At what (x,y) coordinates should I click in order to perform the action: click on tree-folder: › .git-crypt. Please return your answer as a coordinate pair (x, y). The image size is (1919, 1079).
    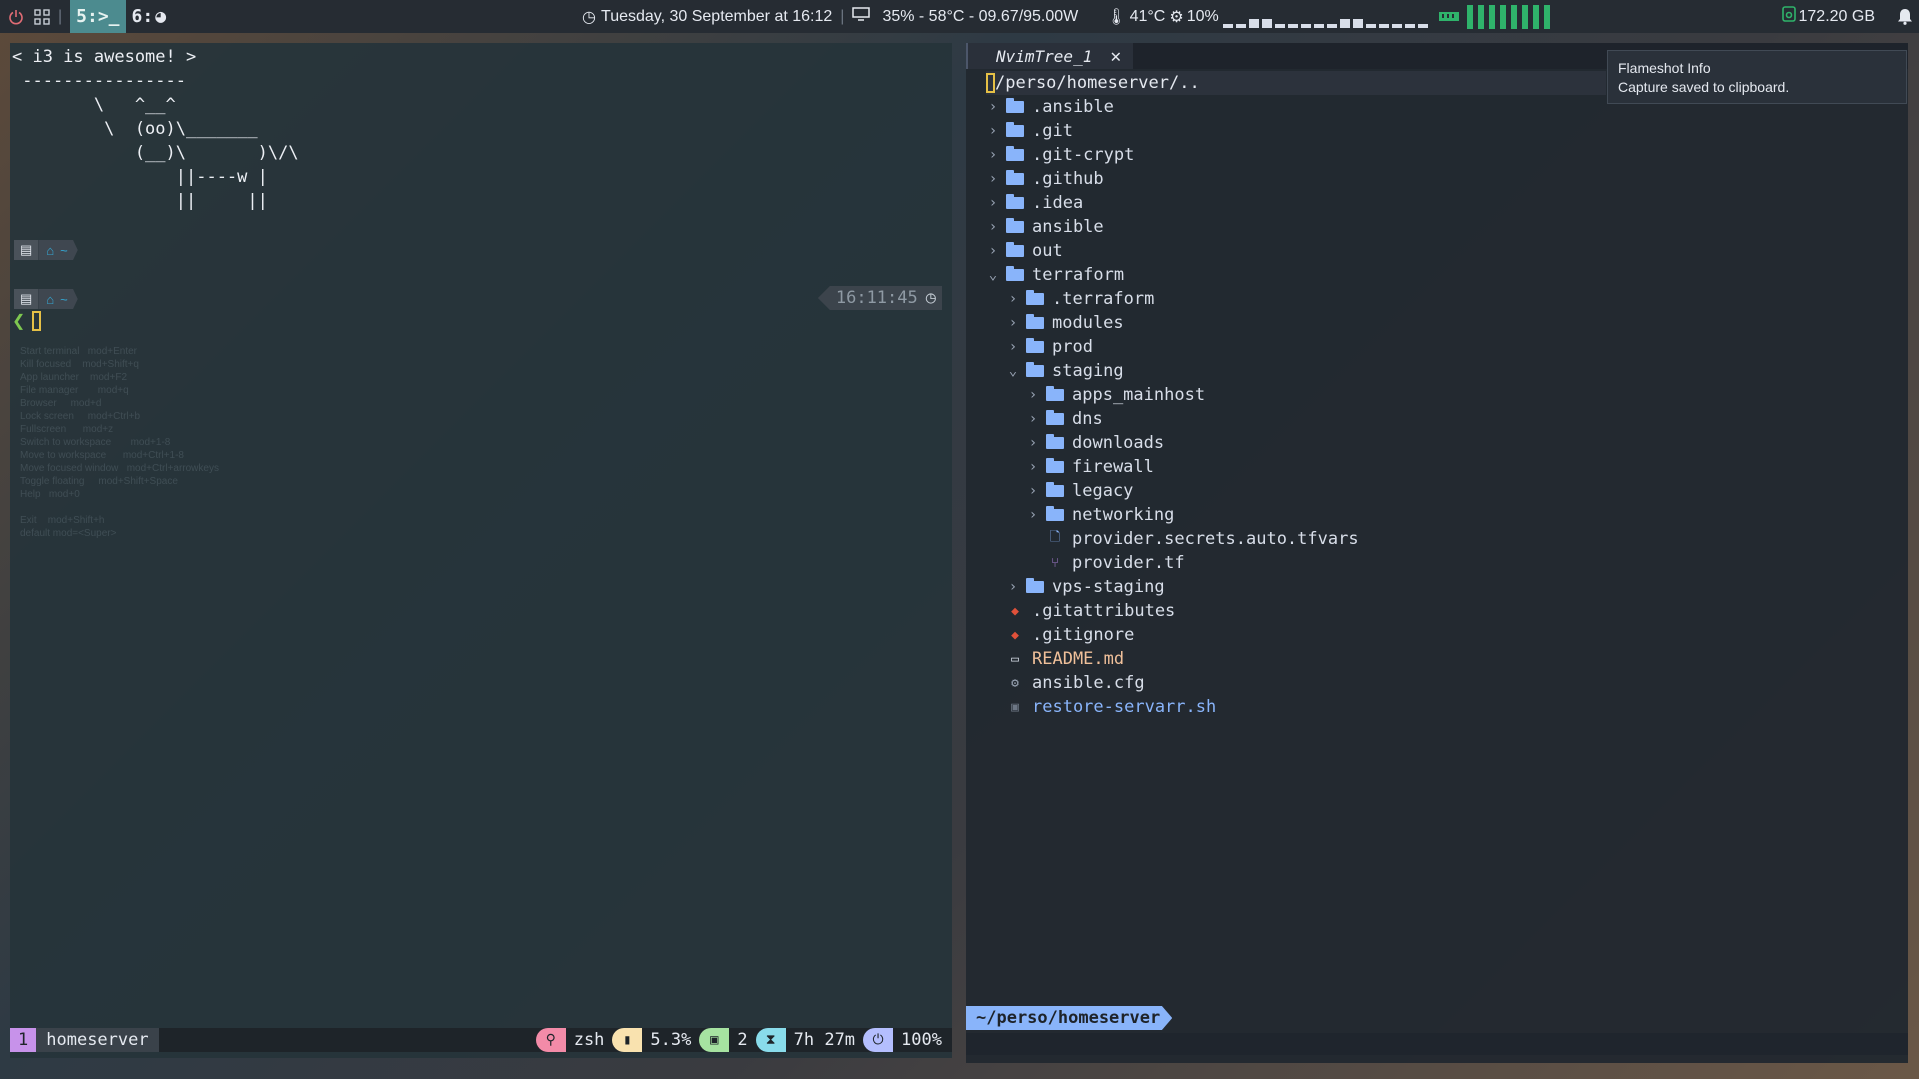
    Looking at the image, I should click on (1296, 155).